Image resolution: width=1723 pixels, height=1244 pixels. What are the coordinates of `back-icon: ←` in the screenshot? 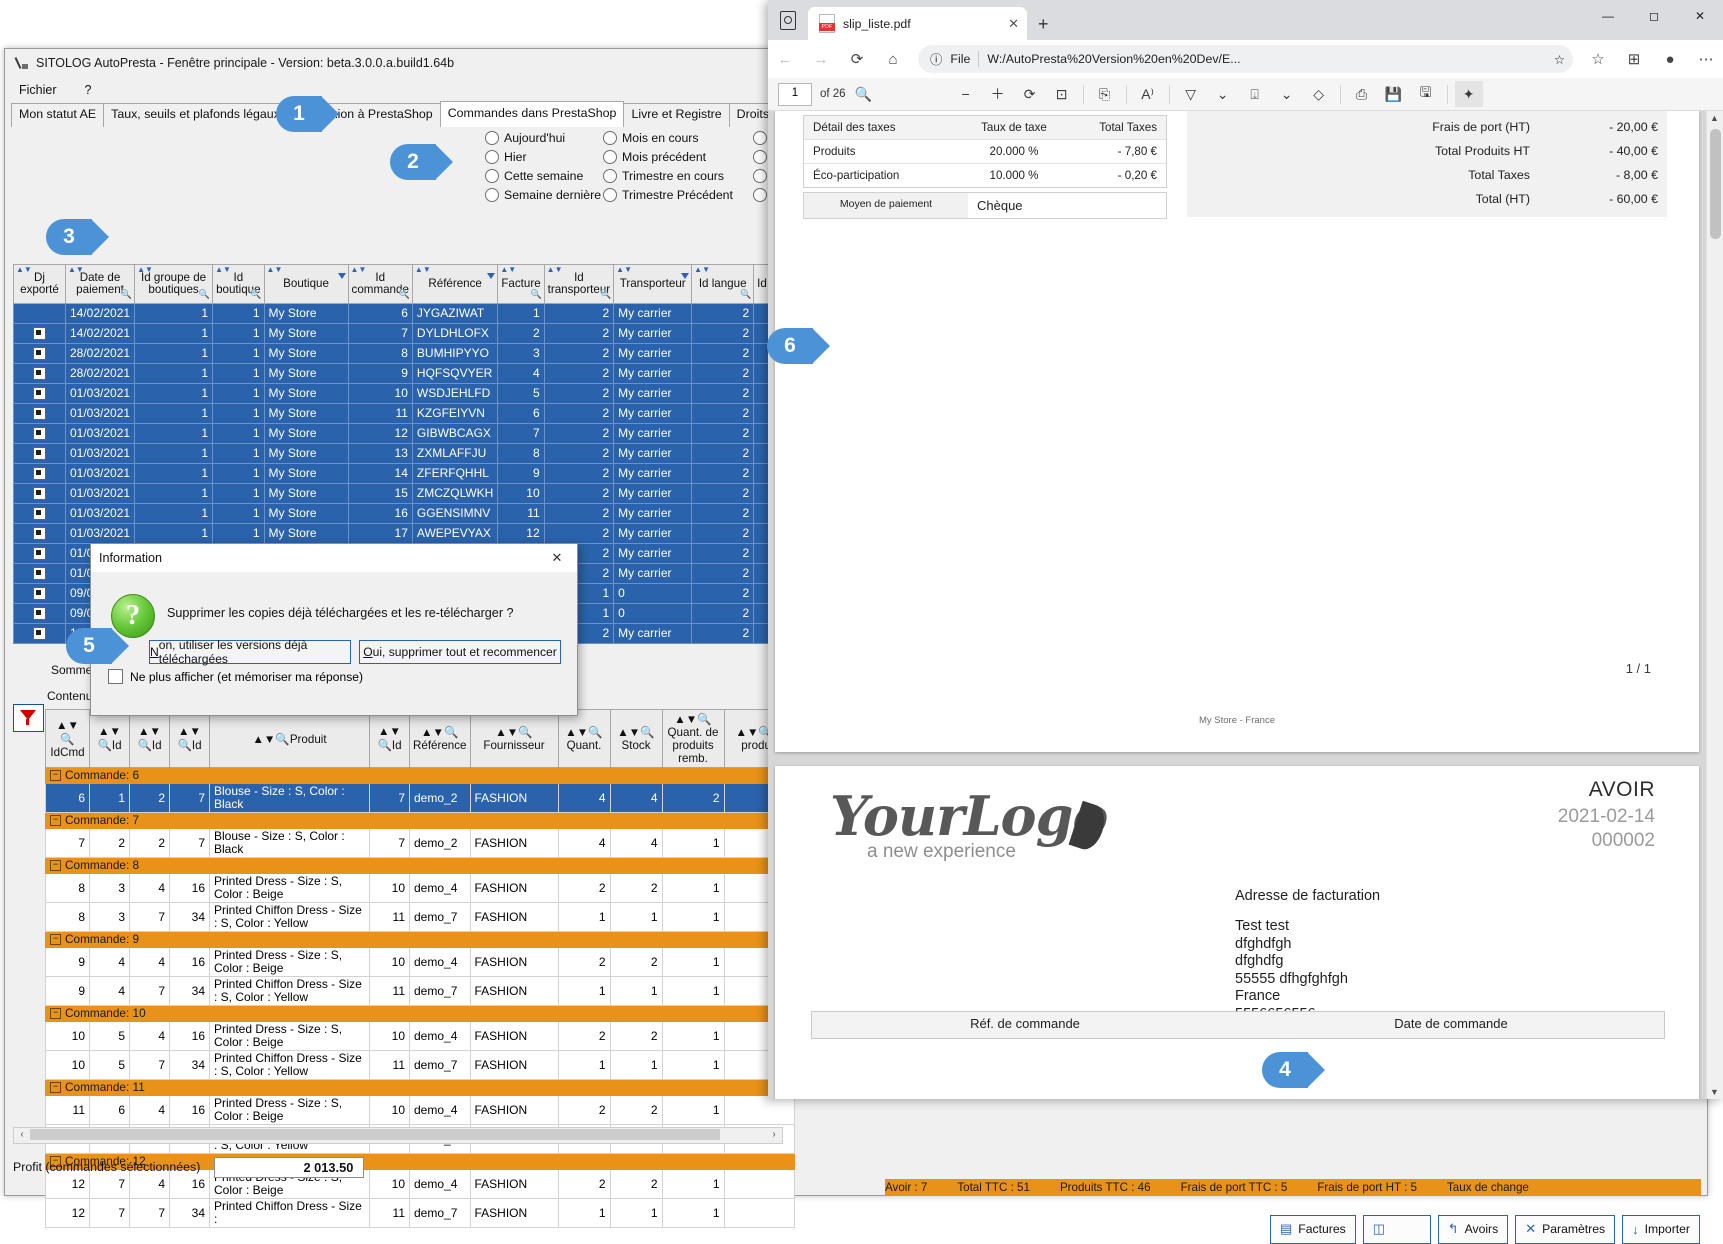 It's located at (785, 59).